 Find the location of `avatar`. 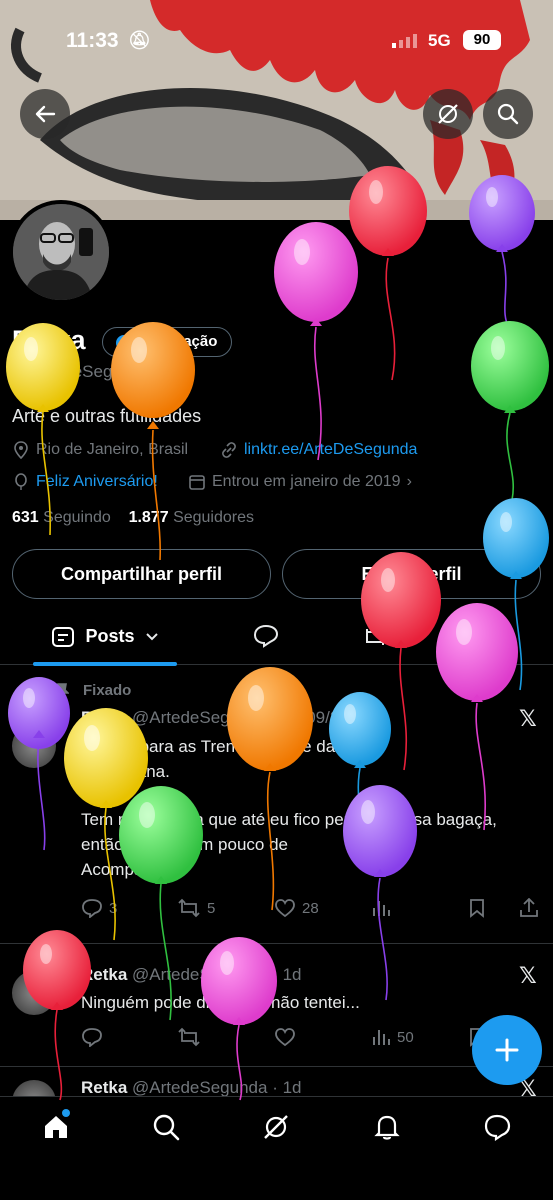

avatar is located at coordinates (61, 252).